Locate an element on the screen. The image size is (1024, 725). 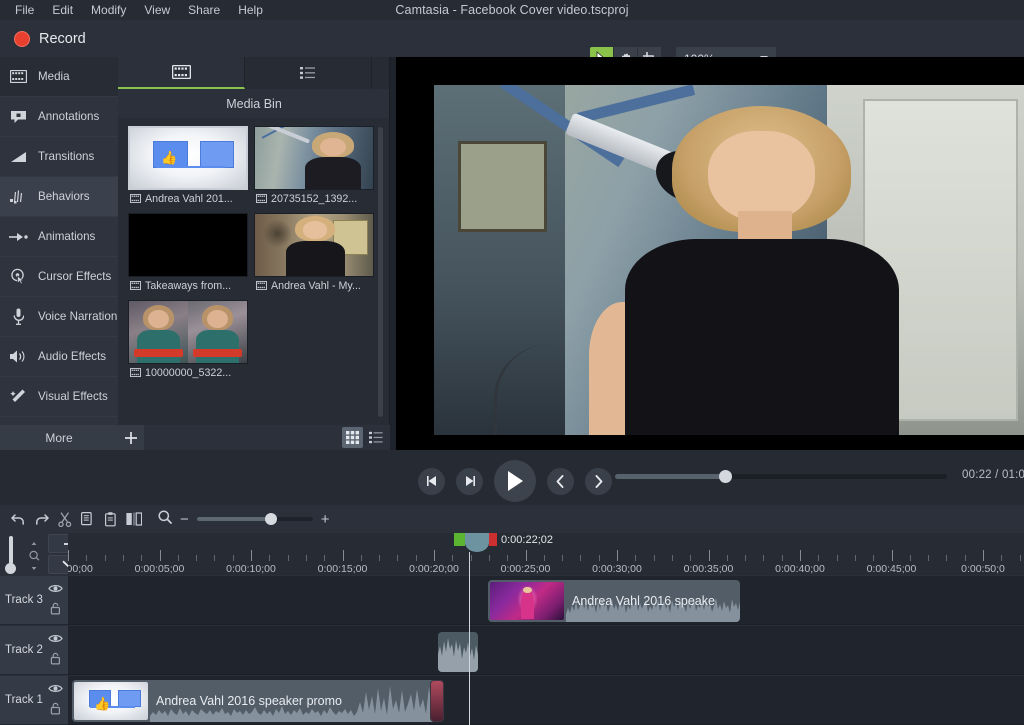
sidebar-item-animations: Animations is located at coordinates (59, 237).